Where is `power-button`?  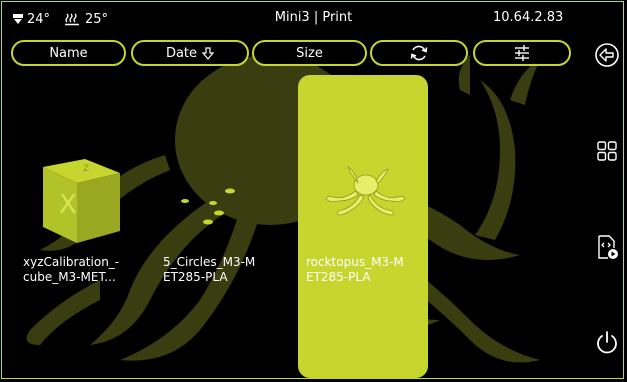
power-button is located at coordinates (607, 342).